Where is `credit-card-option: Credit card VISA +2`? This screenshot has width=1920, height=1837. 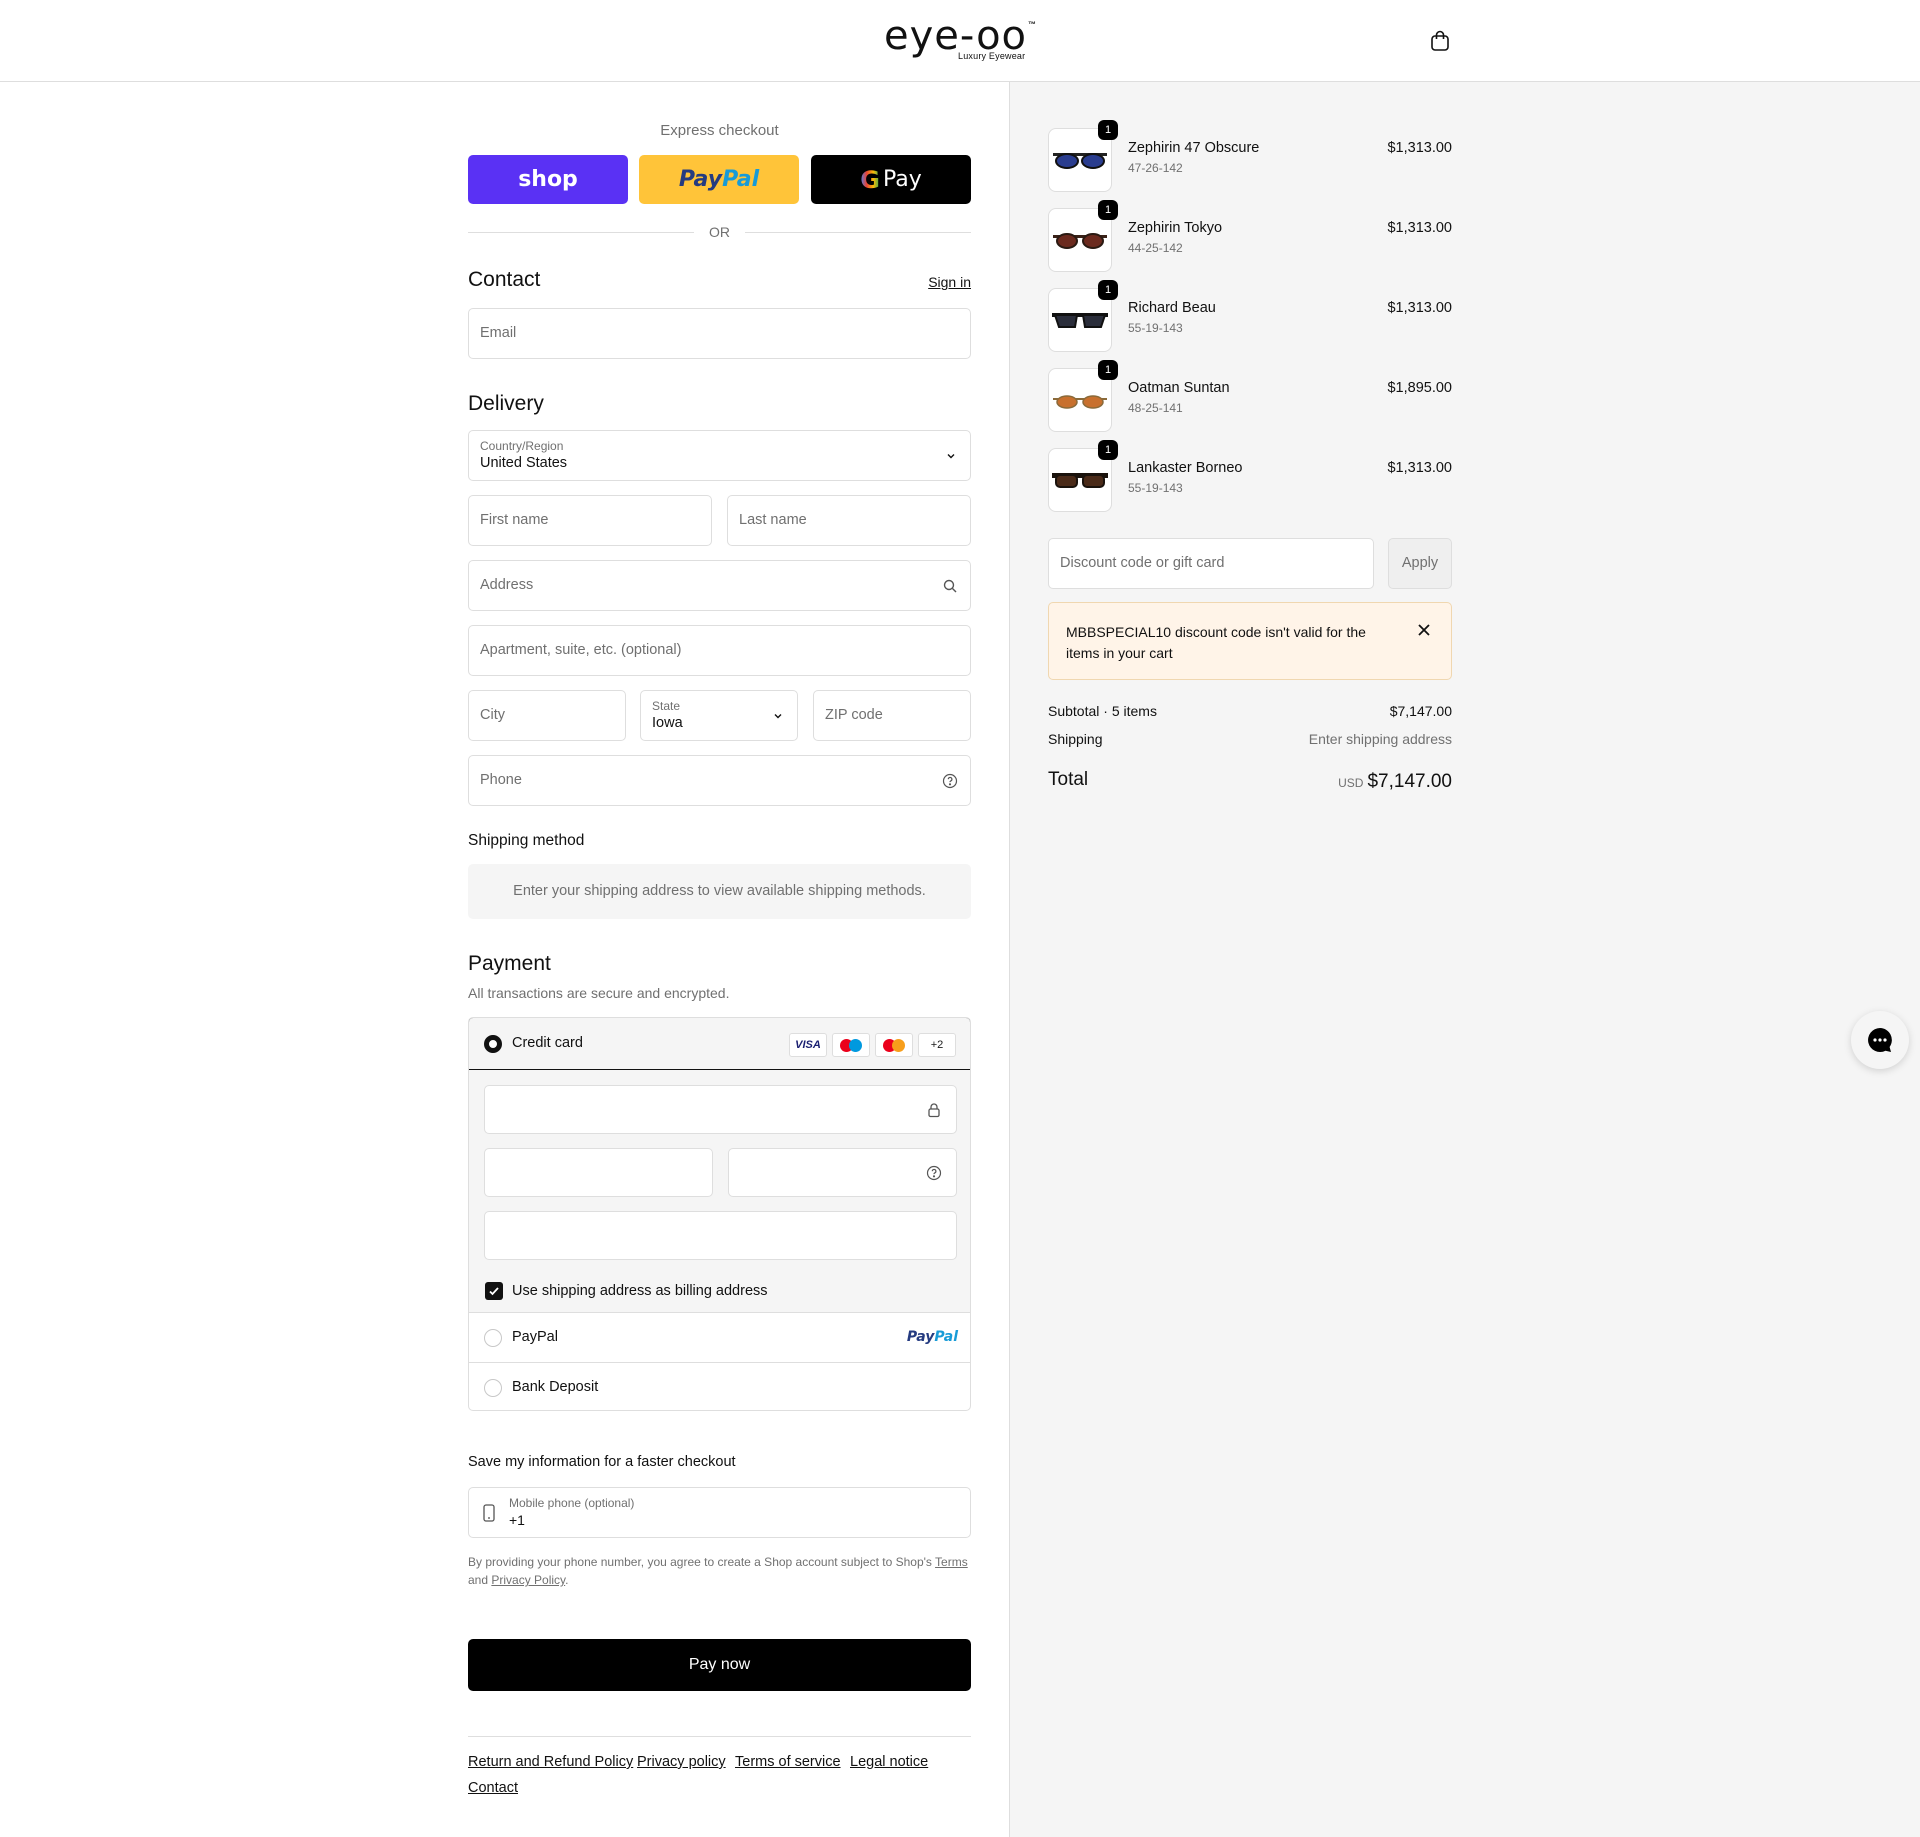 credit-card-option: Credit card VISA +2 is located at coordinates (719, 1044).